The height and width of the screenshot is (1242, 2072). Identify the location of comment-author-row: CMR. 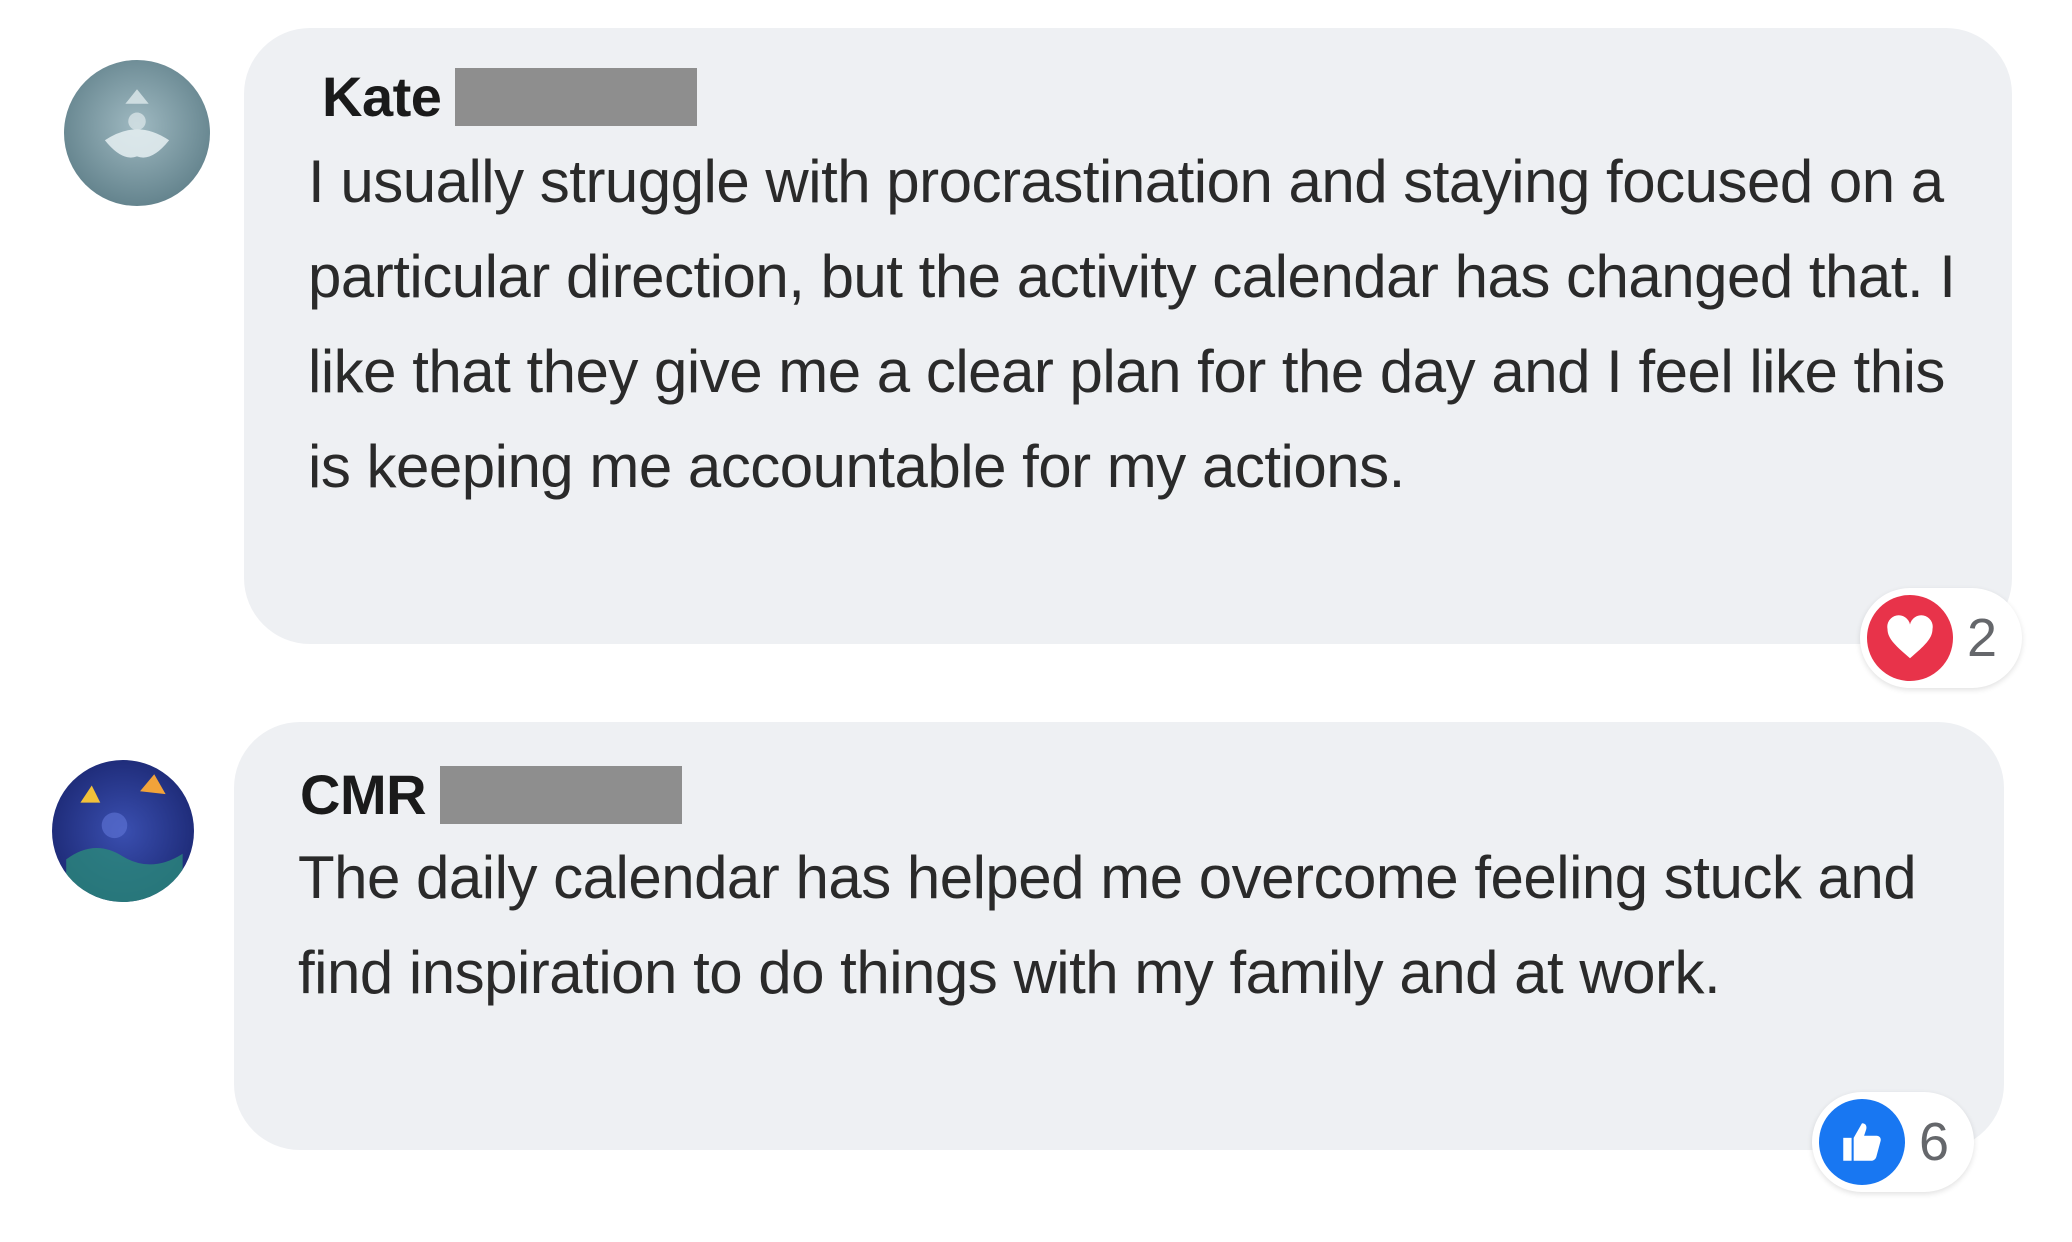
(491, 795).